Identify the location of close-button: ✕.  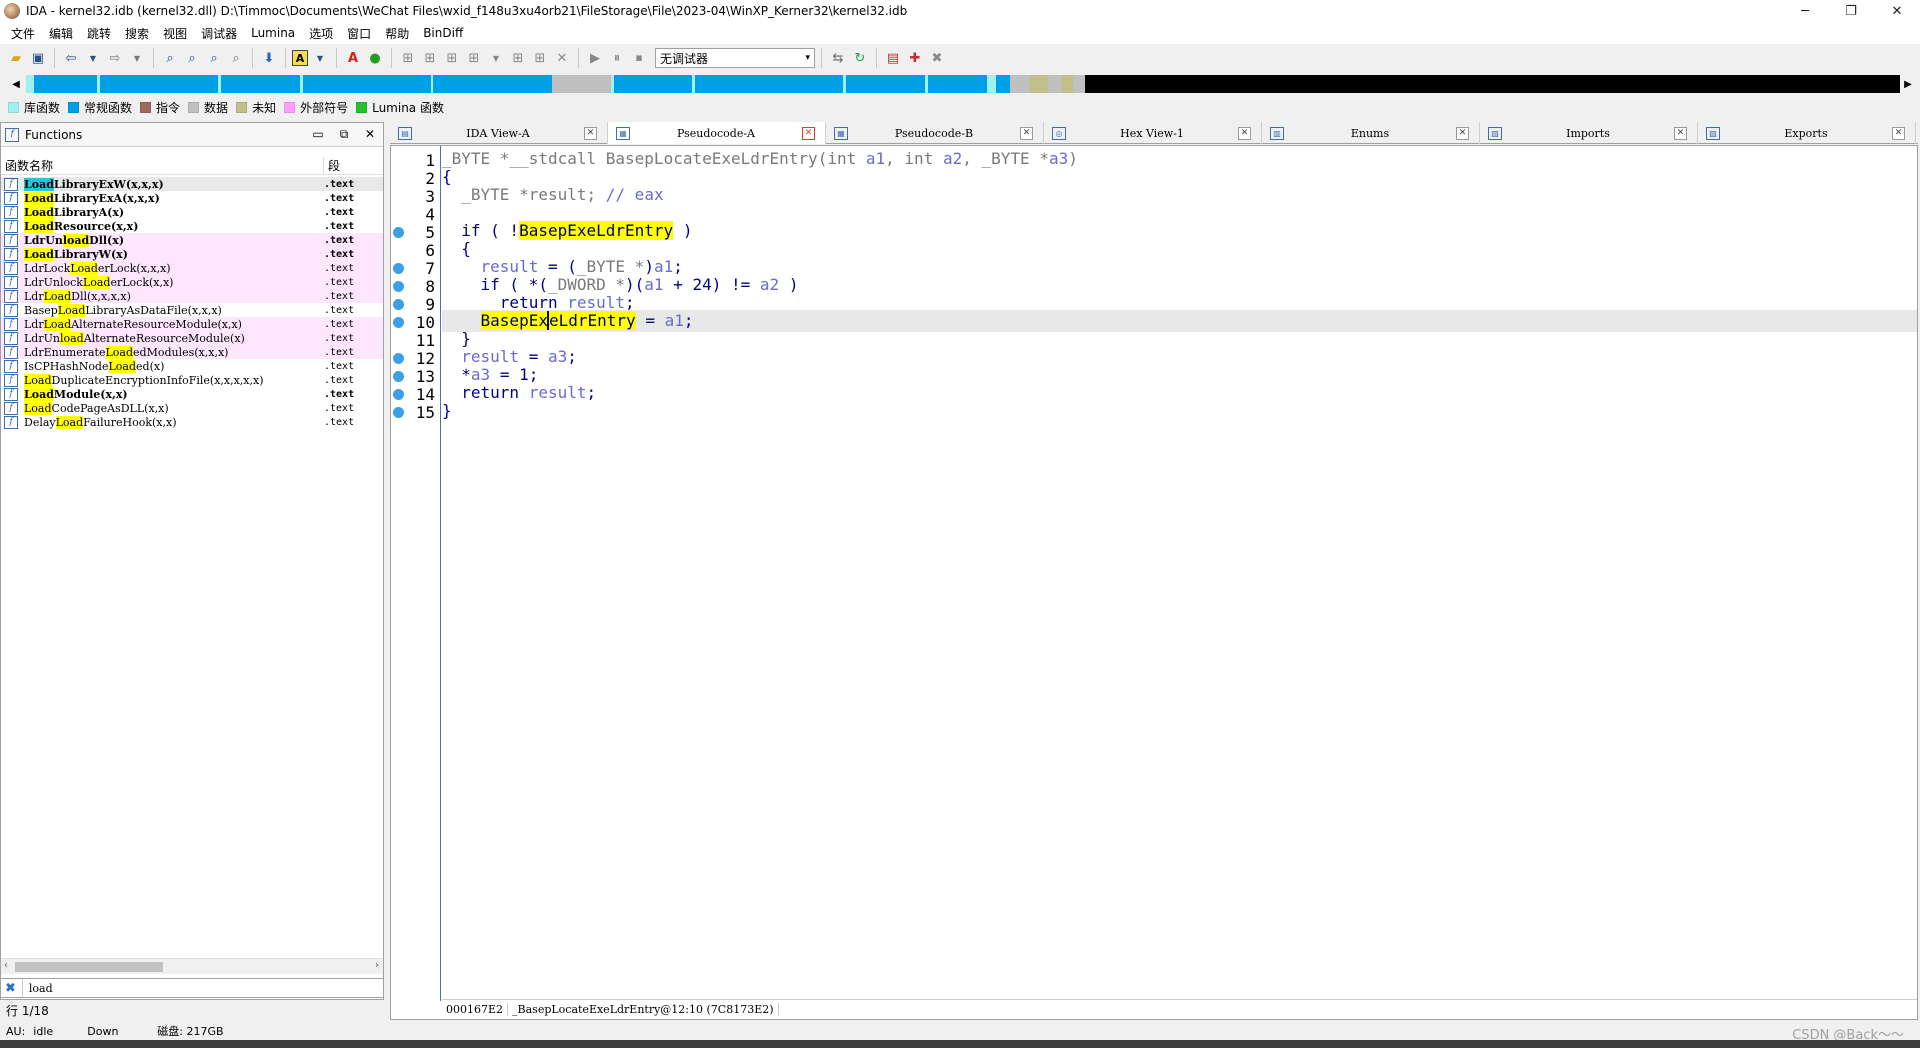
(1897, 11).